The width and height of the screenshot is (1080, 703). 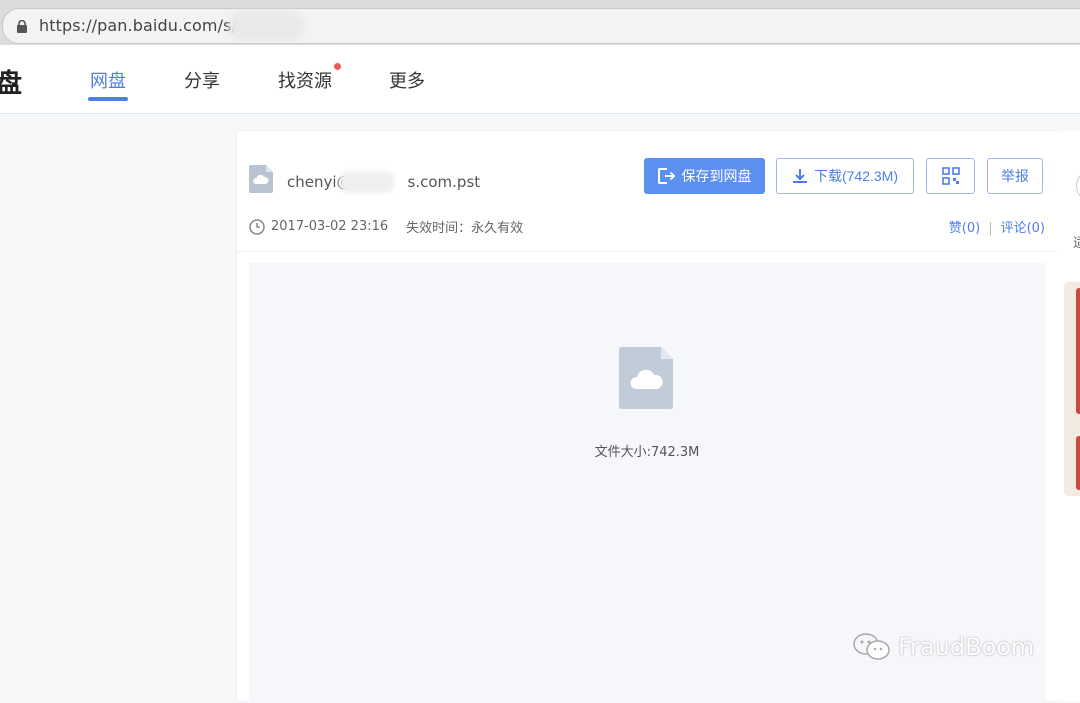 What do you see at coordinates (541, 26) in the screenshot?
I see `address-bar: https://pan.baidu.com/s/1` at bounding box center [541, 26].